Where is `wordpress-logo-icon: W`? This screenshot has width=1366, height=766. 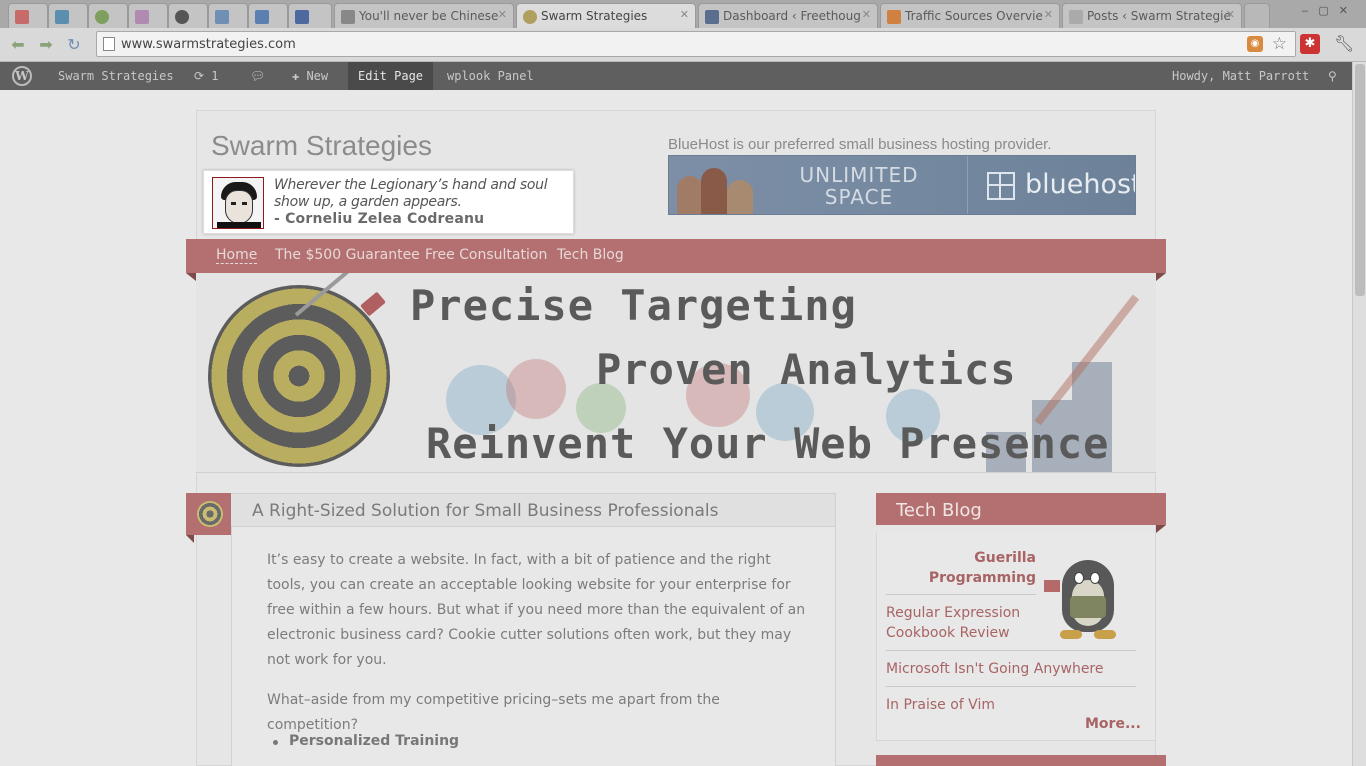
wordpress-logo-icon: W is located at coordinates (22, 76).